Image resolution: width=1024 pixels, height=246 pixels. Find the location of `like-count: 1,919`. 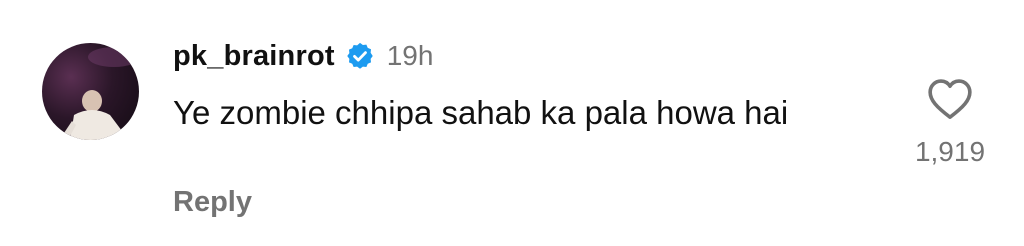

like-count: 1,919 is located at coordinates (950, 151).